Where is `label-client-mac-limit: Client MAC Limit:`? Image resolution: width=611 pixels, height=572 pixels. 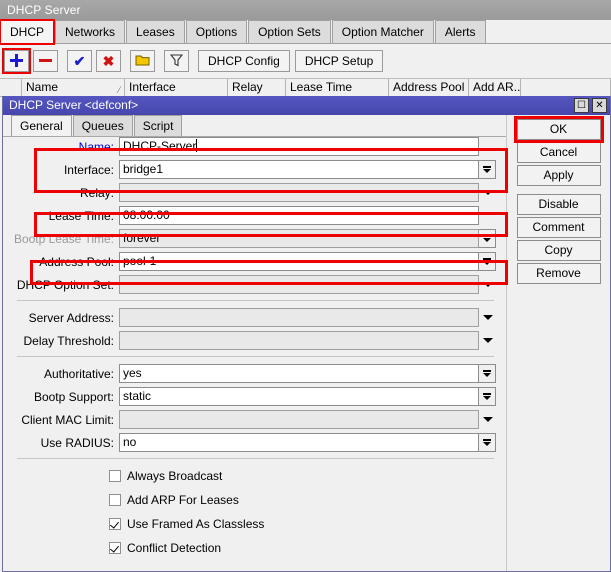
label-client-mac-limit: Client MAC Limit: is located at coordinates (67, 419).